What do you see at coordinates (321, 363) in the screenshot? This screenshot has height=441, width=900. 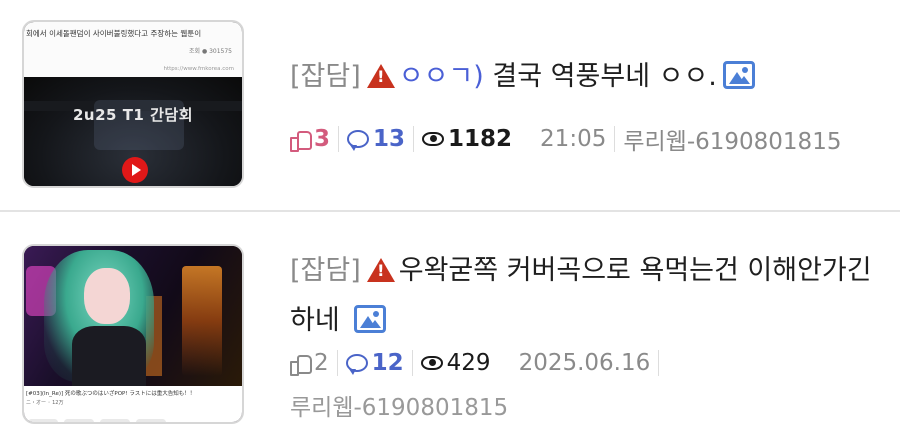 I see `like-count: 2` at bounding box center [321, 363].